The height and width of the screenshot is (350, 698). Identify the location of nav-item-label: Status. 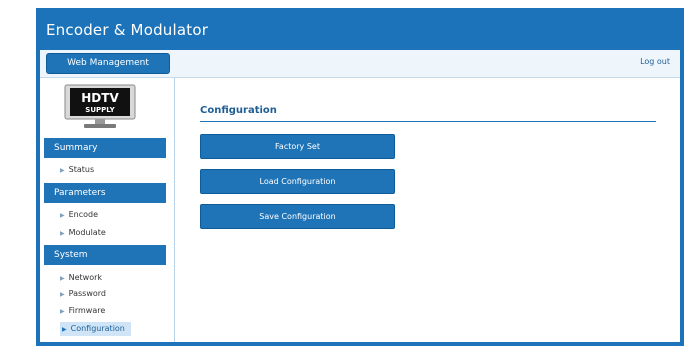
(81, 169).